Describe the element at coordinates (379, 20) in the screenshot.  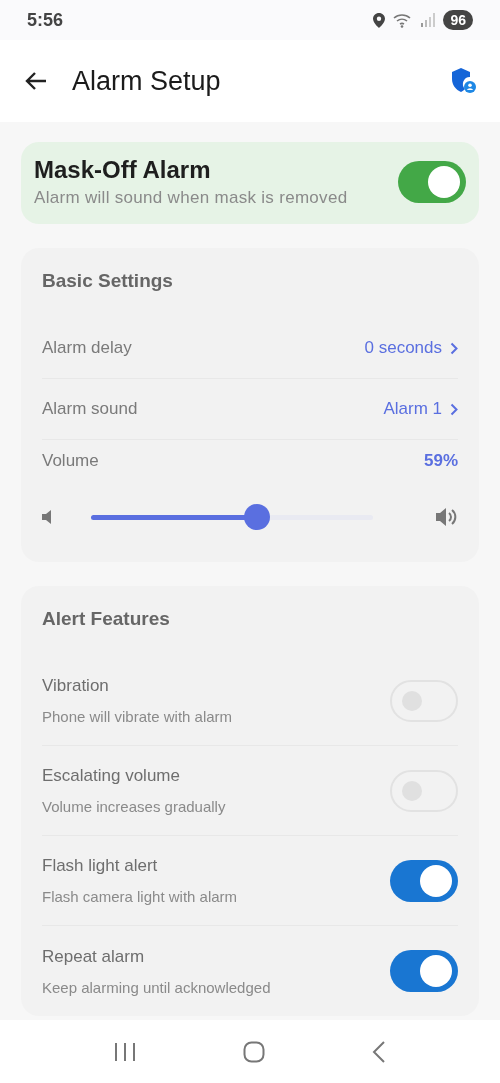
I see `location-icon` at that location.